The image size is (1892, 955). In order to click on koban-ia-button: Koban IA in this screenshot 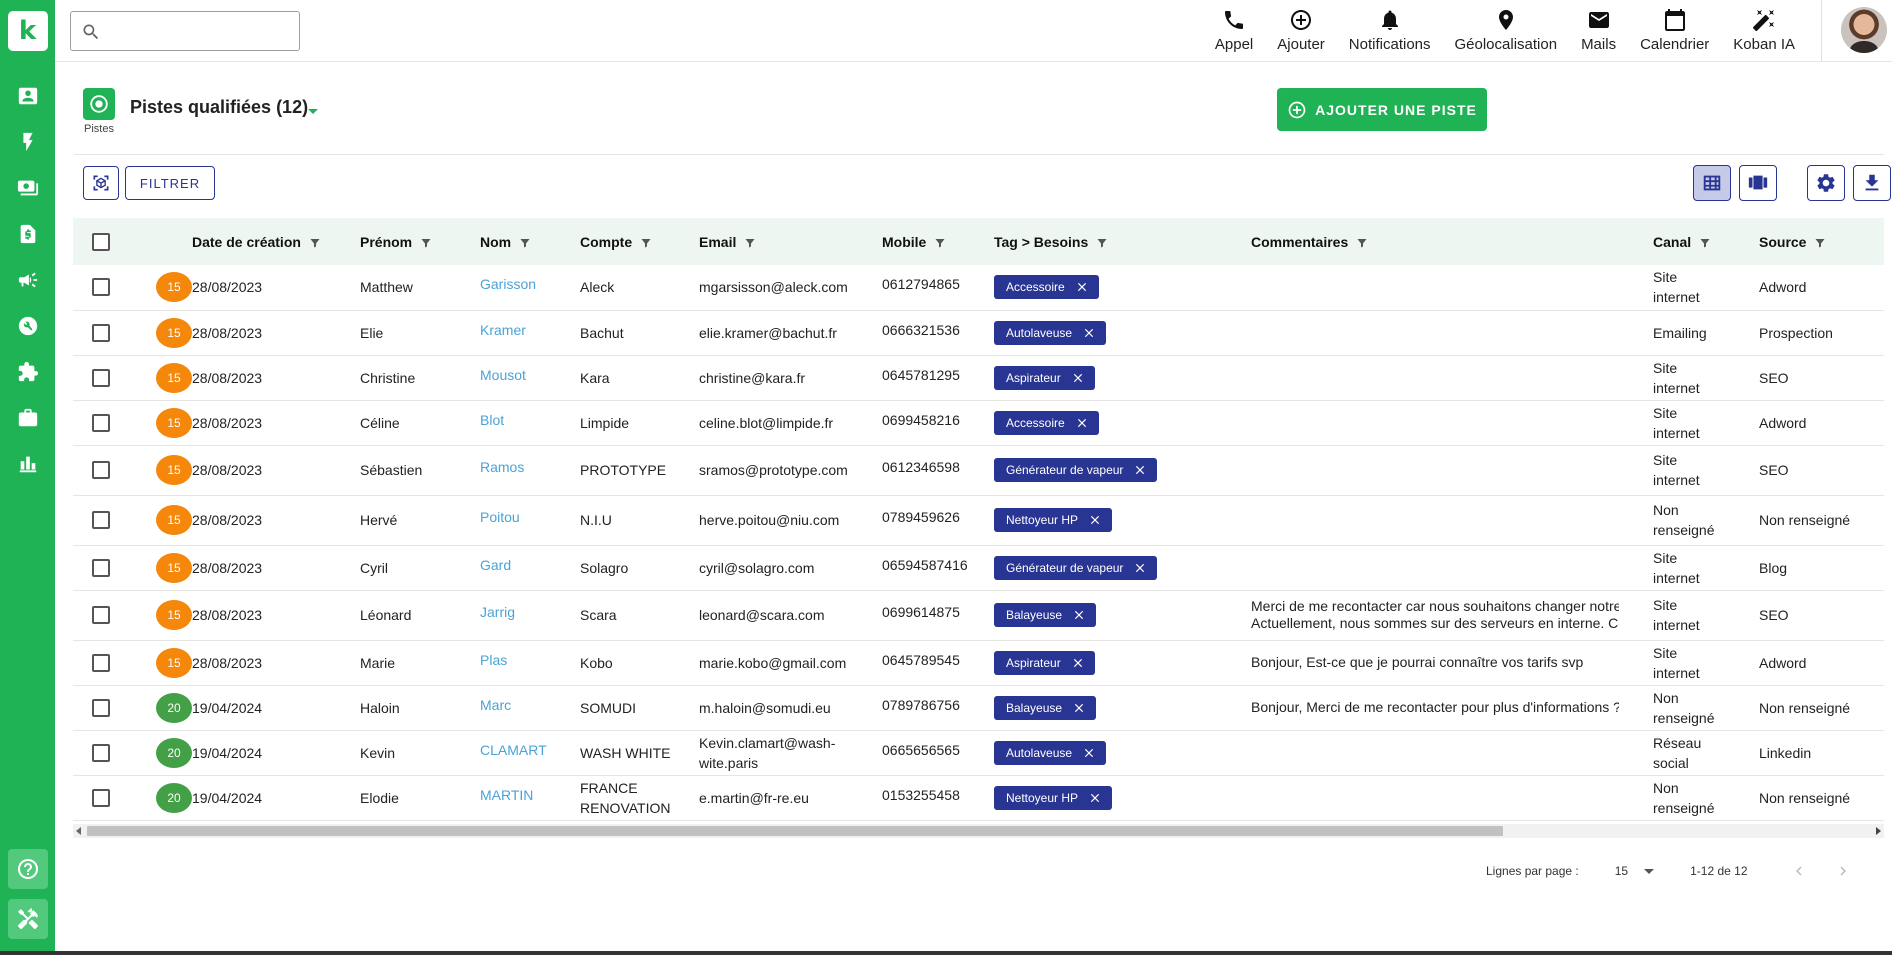, I will do `click(1764, 33)`.